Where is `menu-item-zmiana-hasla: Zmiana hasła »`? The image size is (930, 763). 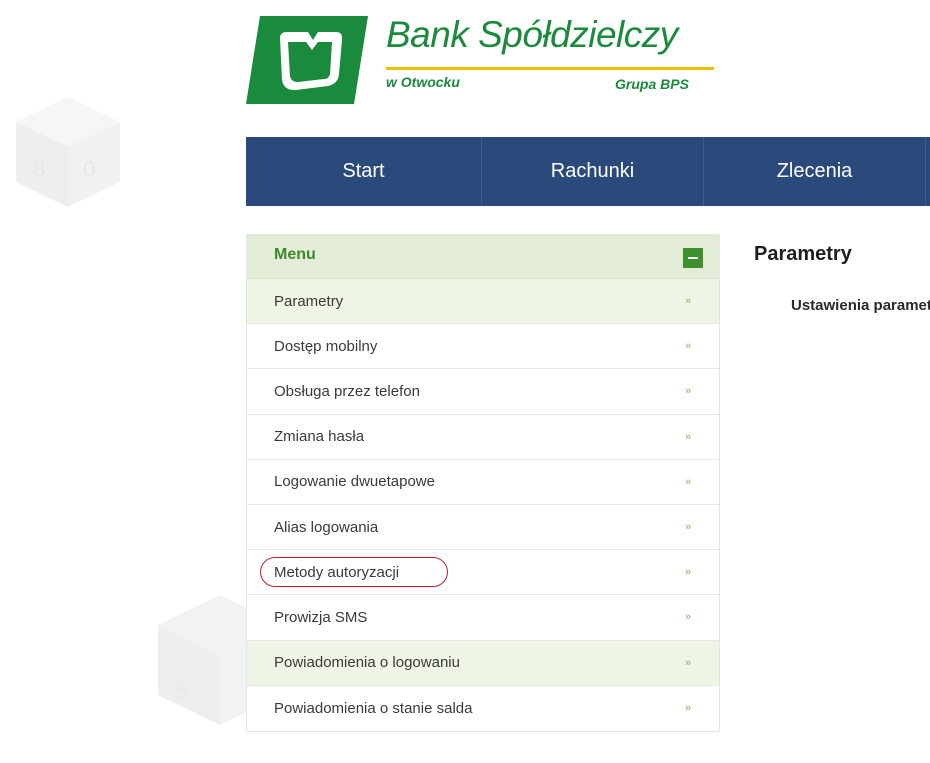
menu-item-zmiana-hasla: Zmiana hasła » is located at coordinates (483, 437).